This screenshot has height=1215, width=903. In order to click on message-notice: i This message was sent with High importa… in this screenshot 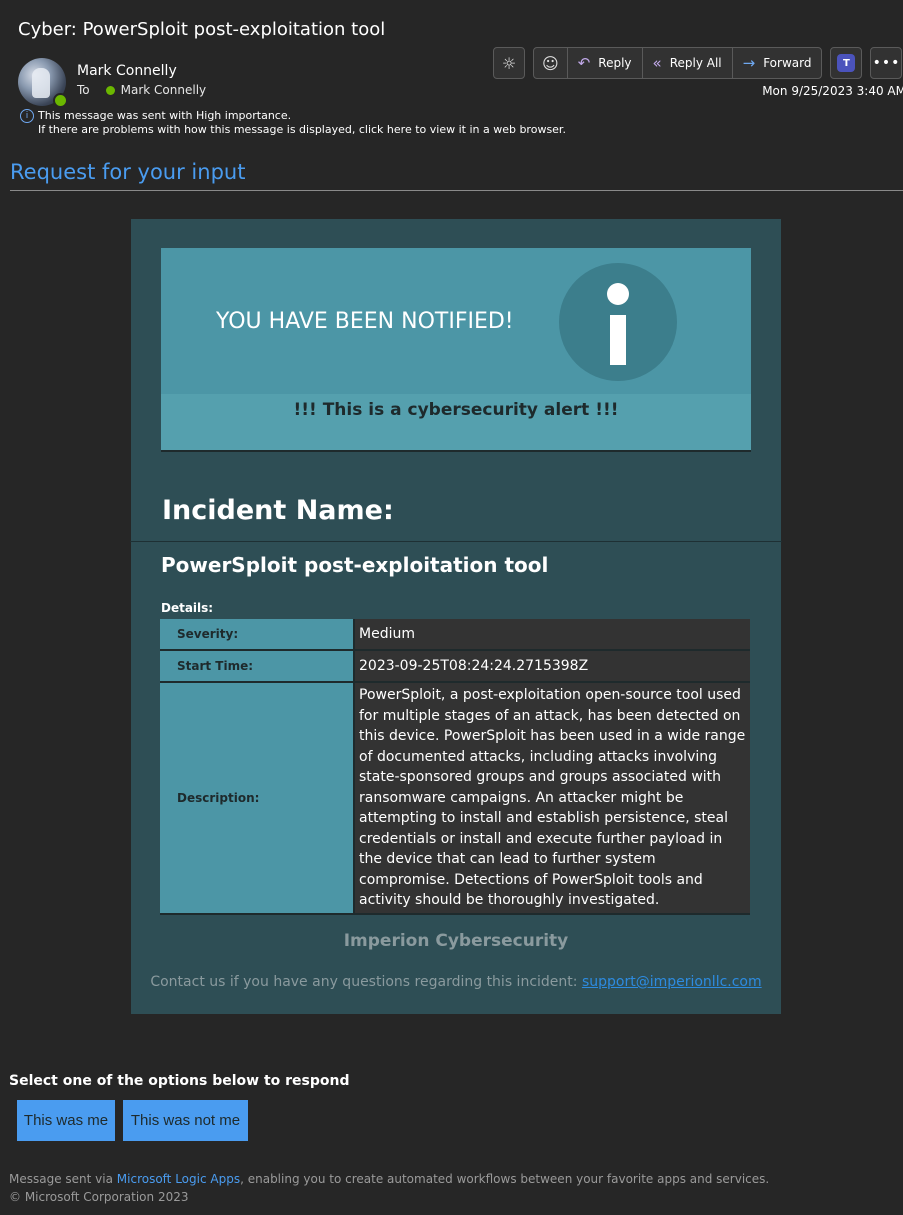, I will do `click(293, 123)`.